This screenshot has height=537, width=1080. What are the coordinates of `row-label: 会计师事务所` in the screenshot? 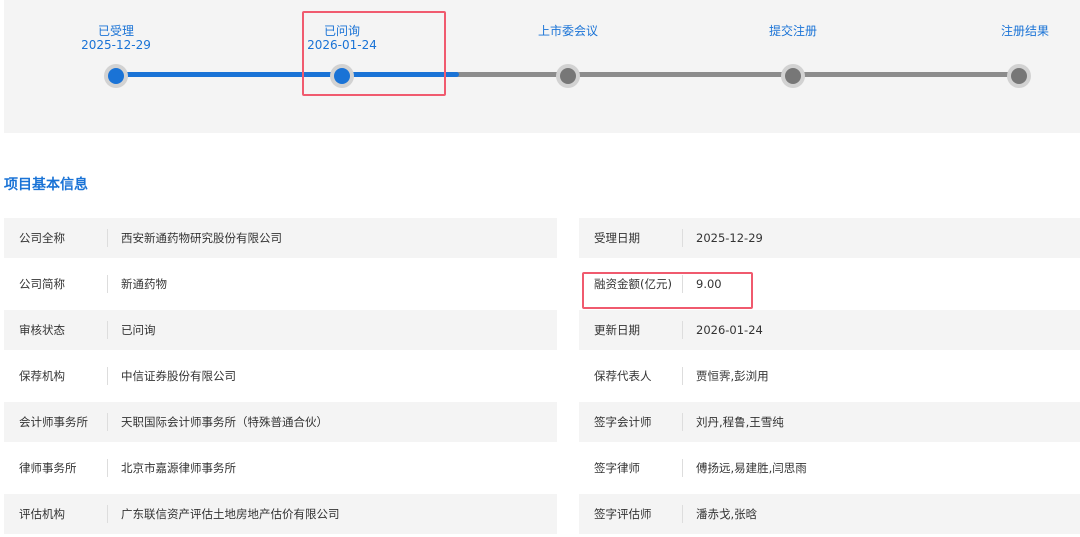 It's located at (53, 422).